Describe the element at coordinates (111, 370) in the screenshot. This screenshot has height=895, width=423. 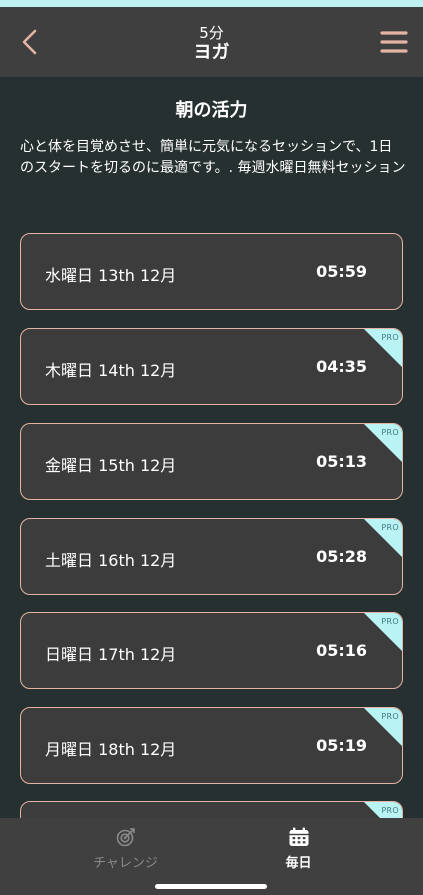
I see `session-date: 木曜日 14th 12月` at that location.